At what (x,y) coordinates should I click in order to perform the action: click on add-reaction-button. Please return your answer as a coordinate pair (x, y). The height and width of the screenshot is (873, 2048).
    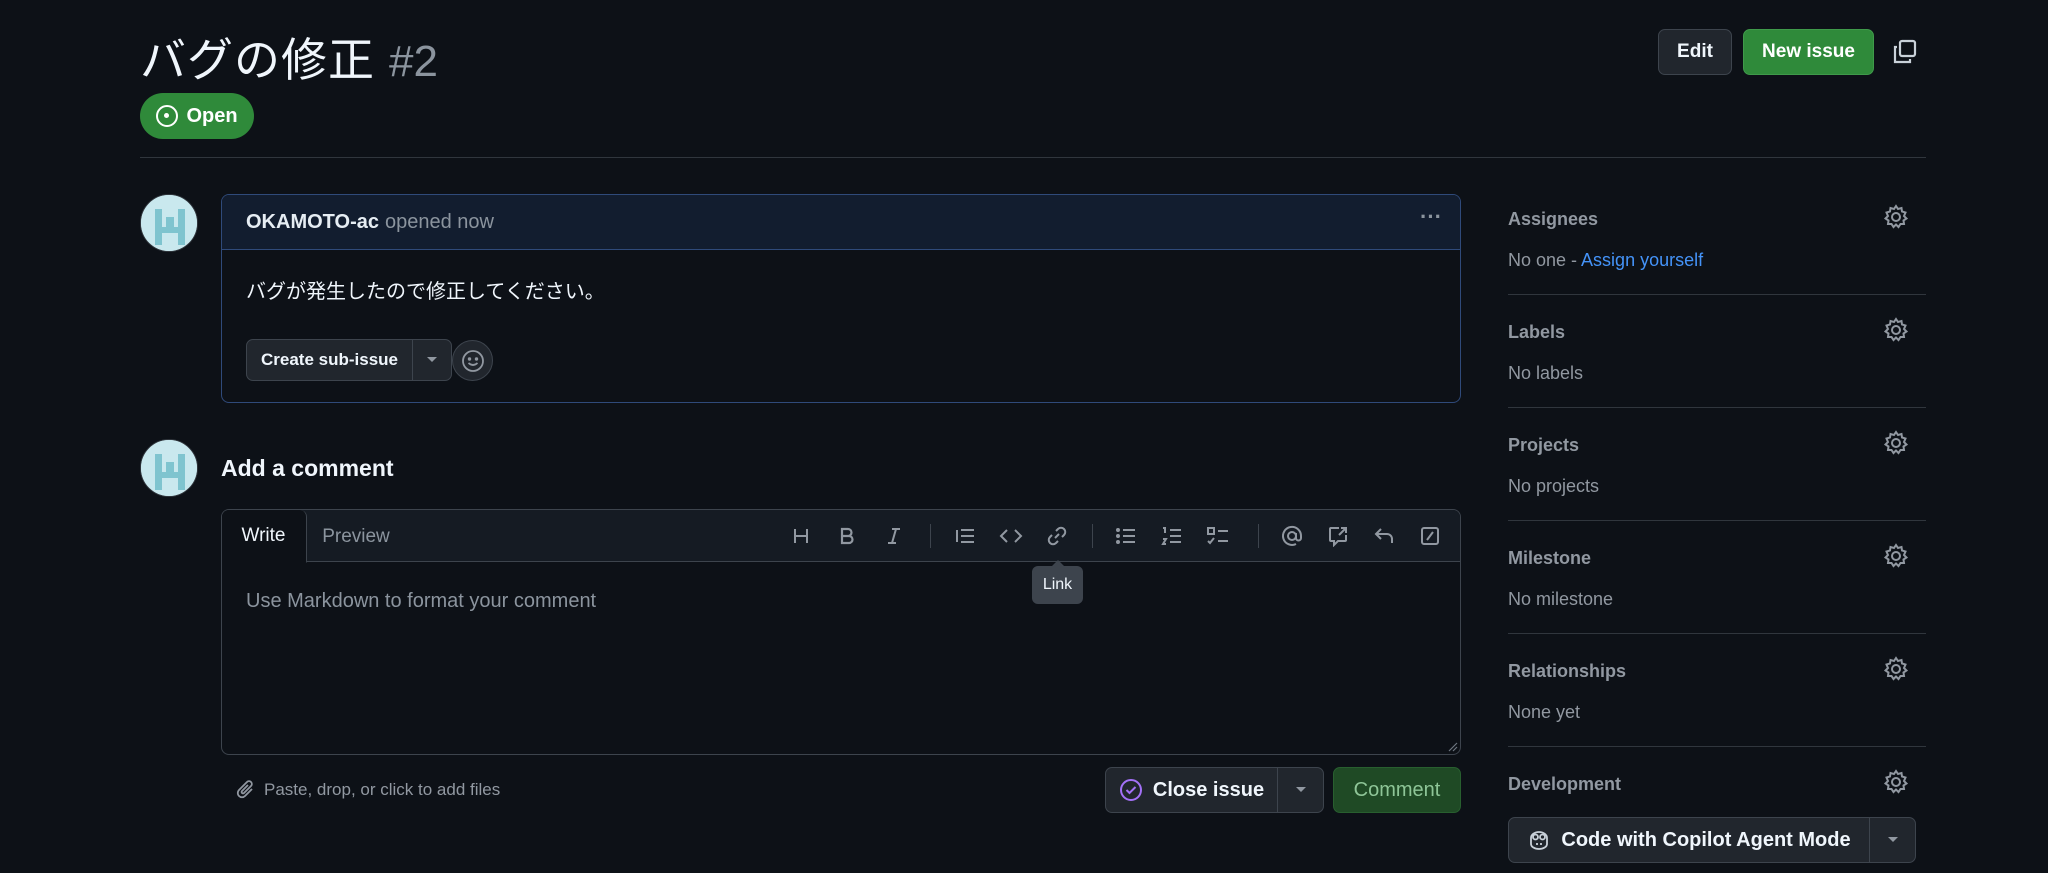
    Looking at the image, I should click on (472, 360).